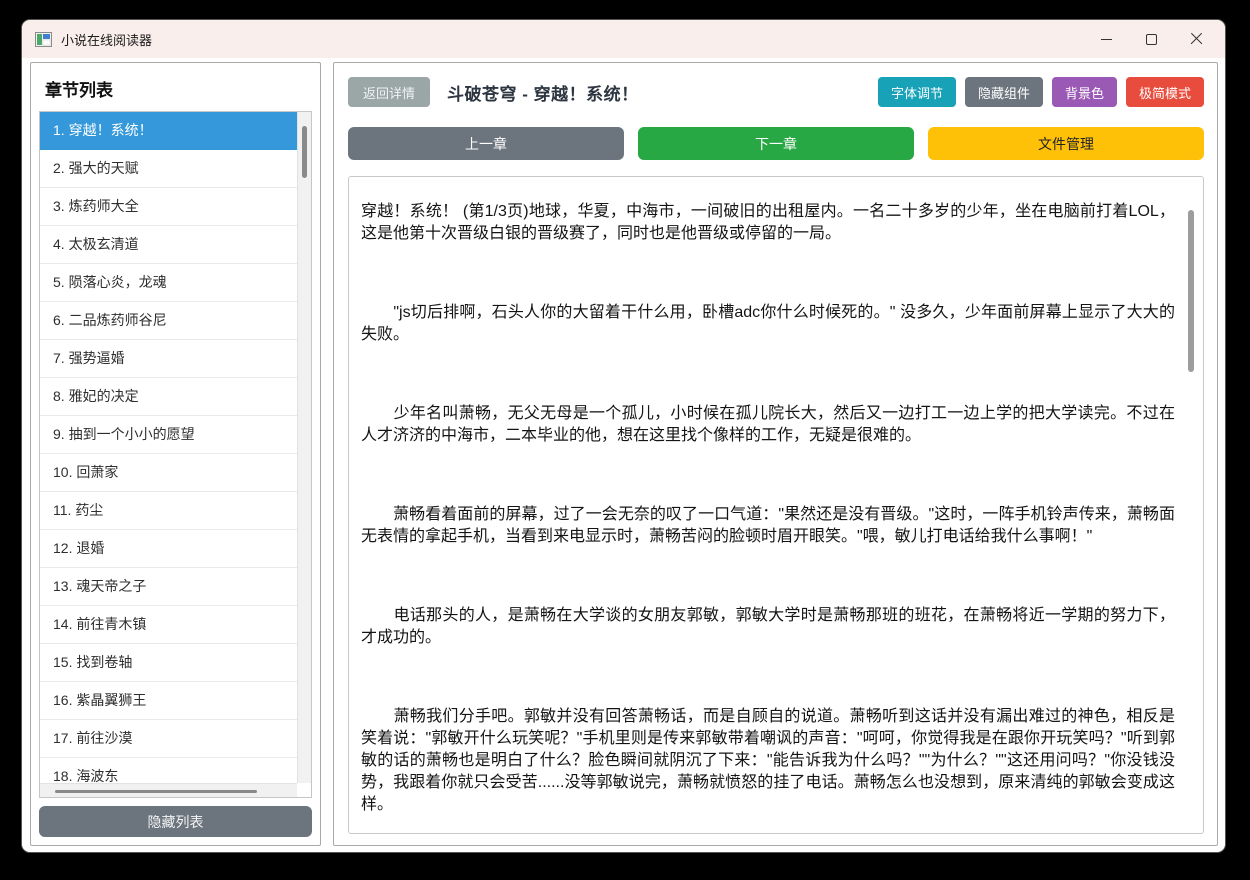 The image size is (1250, 880). I want to click on chapter-panel-title: 章节列表, so click(79, 90).